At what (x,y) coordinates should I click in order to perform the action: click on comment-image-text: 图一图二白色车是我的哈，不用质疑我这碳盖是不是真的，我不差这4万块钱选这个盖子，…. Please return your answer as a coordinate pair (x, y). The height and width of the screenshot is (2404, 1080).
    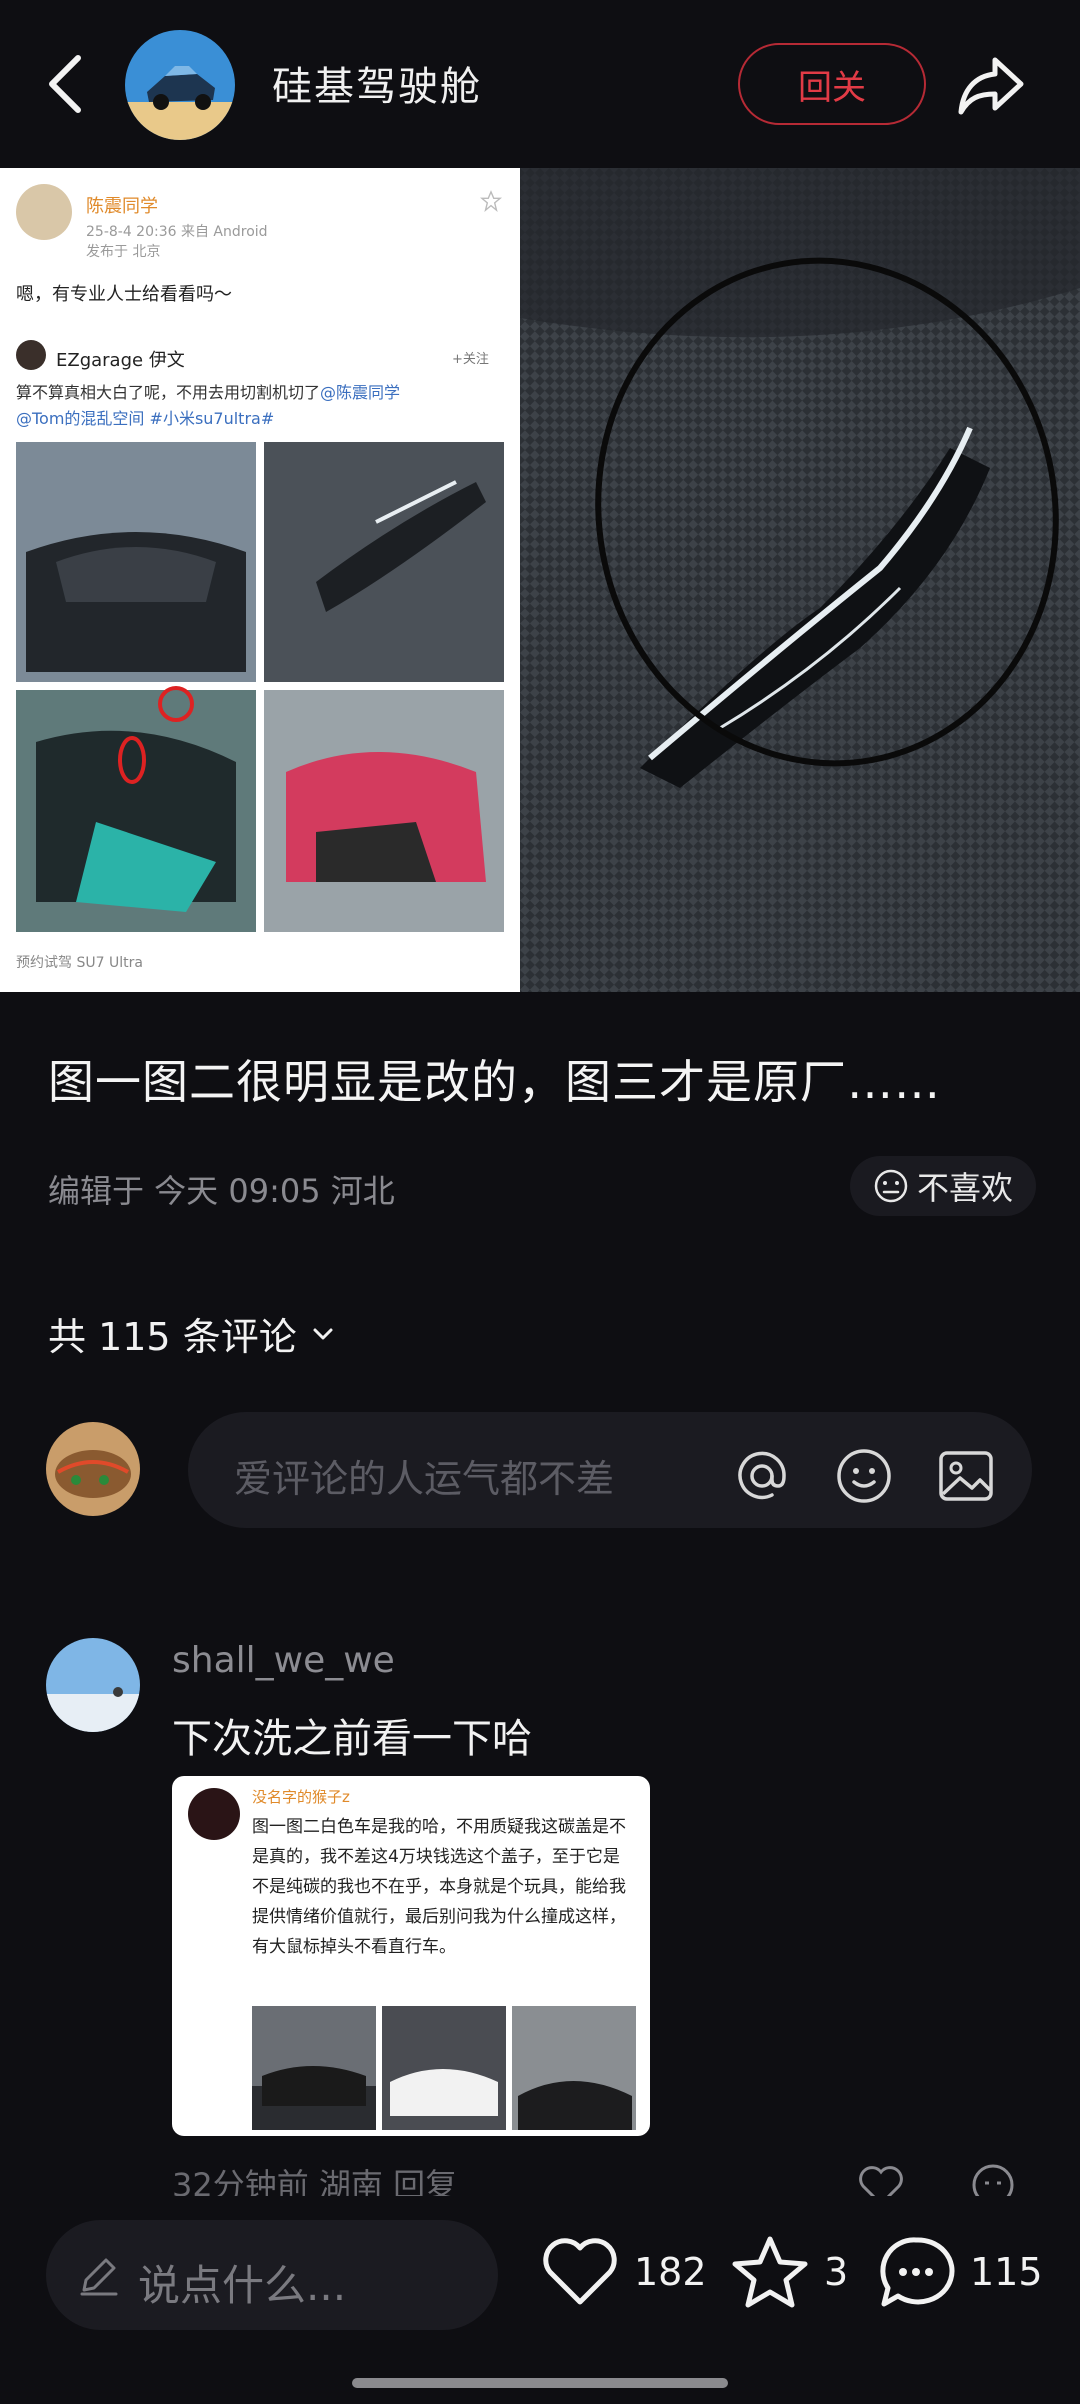
    Looking at the image, I should click on (439, 1887).